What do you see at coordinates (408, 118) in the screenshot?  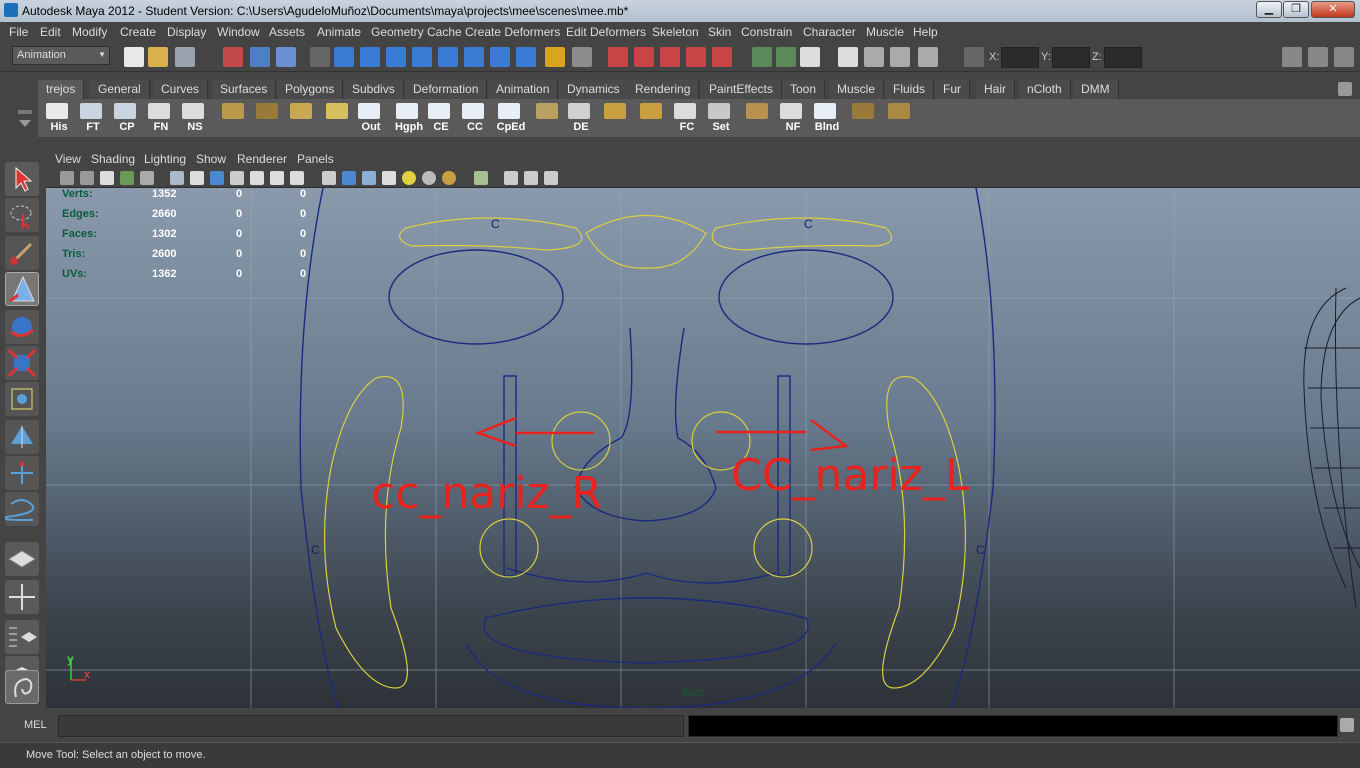 I see `shelf-button-hgph: Hgph` at bounding box center [408, 118].